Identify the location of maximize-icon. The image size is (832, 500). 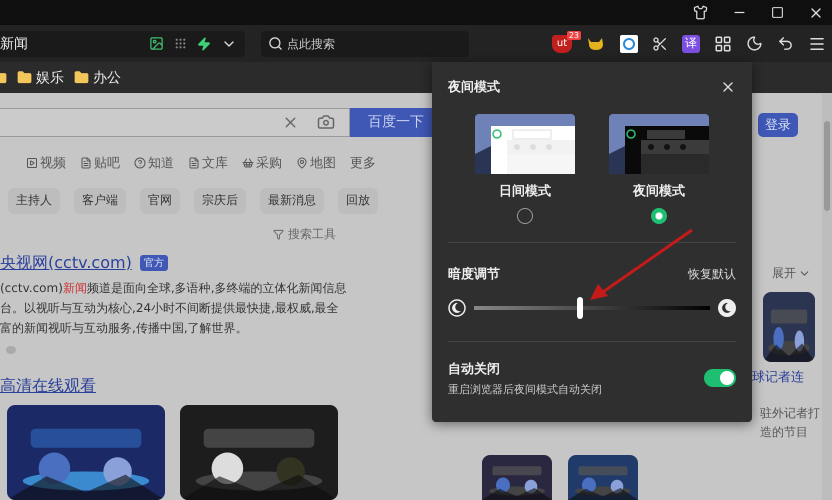
(777, 12).